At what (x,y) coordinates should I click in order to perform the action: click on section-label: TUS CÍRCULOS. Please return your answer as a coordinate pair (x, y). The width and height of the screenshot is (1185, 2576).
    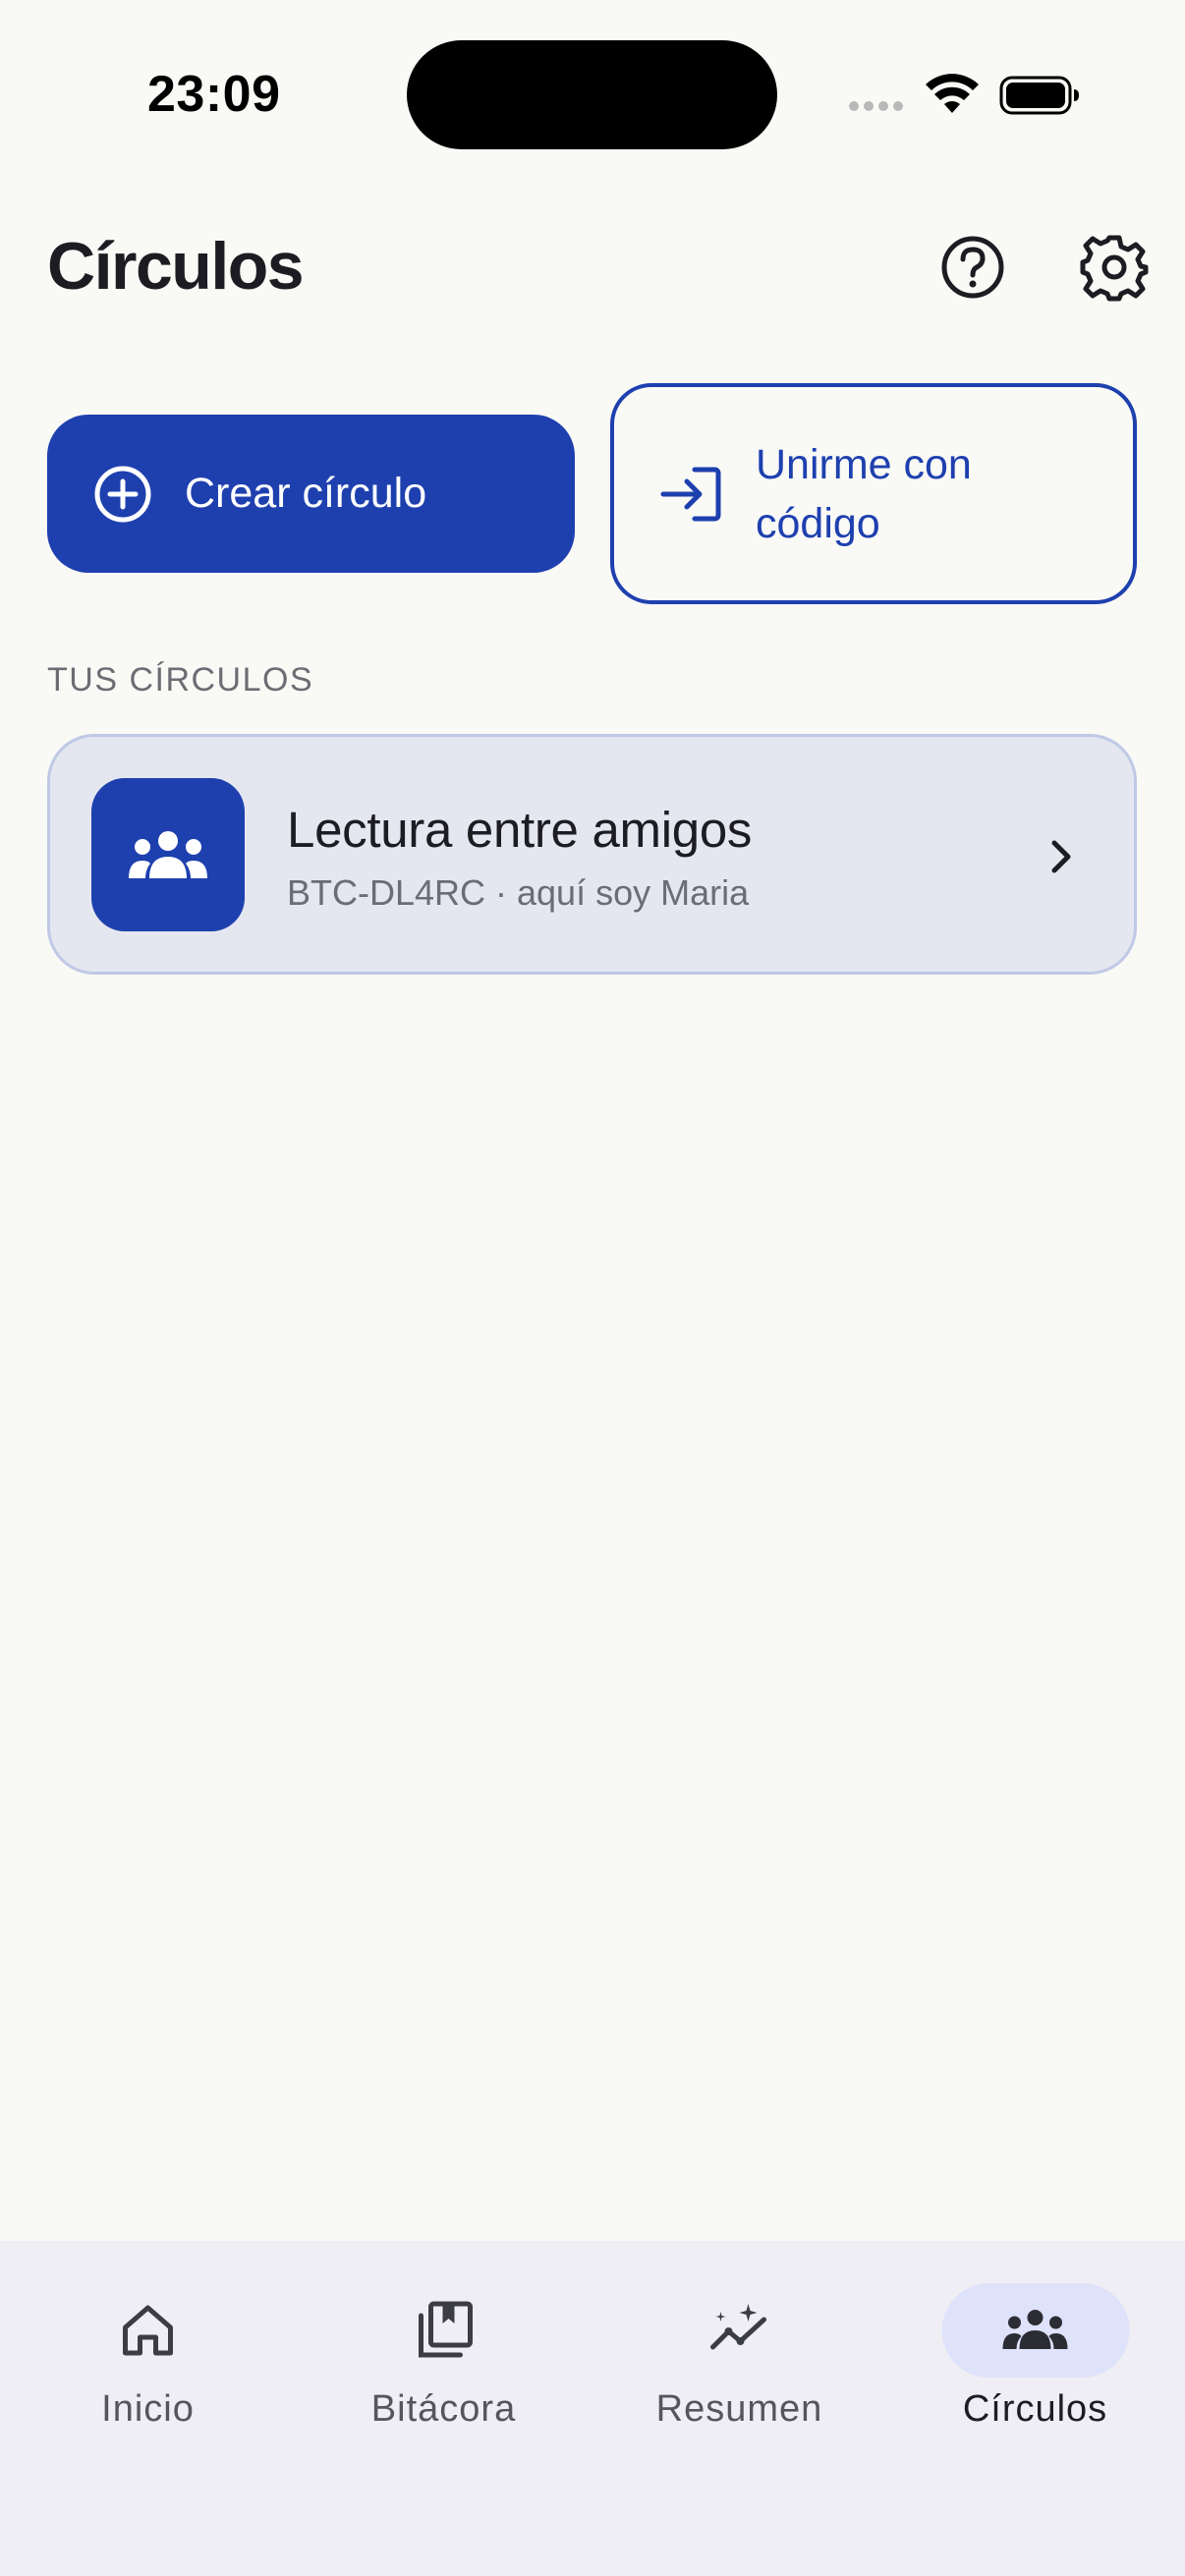
    Looking at the image, I should click on (181, 680).